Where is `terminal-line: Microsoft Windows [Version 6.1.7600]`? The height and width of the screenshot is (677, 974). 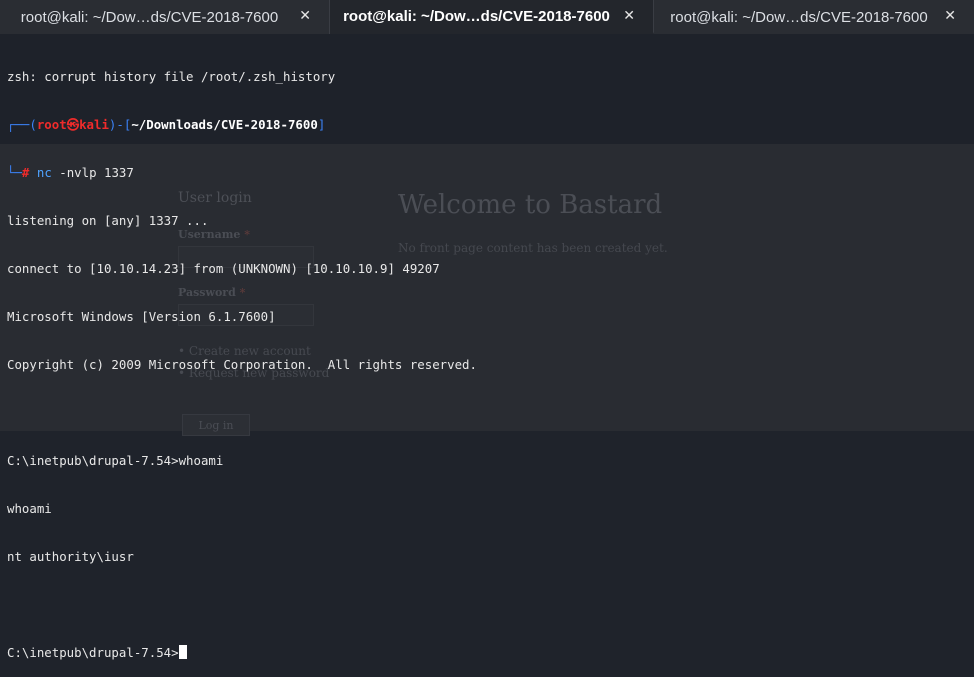 terminal-line: Microsoft Windows [Version 6.1.7600] is located at coordinates (141, 316).